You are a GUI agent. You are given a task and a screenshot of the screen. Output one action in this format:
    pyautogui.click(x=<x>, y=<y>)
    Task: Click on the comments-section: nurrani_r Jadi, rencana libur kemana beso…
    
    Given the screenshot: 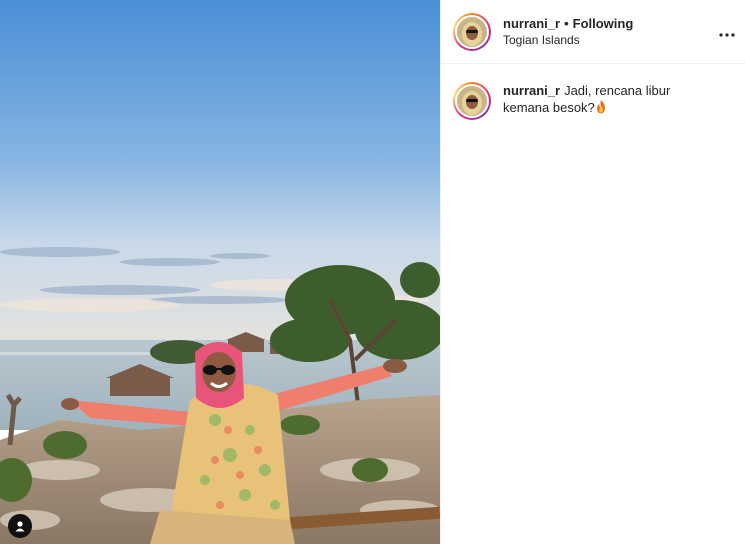 What is the action you would take?
    pyautogui.click(x=593, y=101)
    